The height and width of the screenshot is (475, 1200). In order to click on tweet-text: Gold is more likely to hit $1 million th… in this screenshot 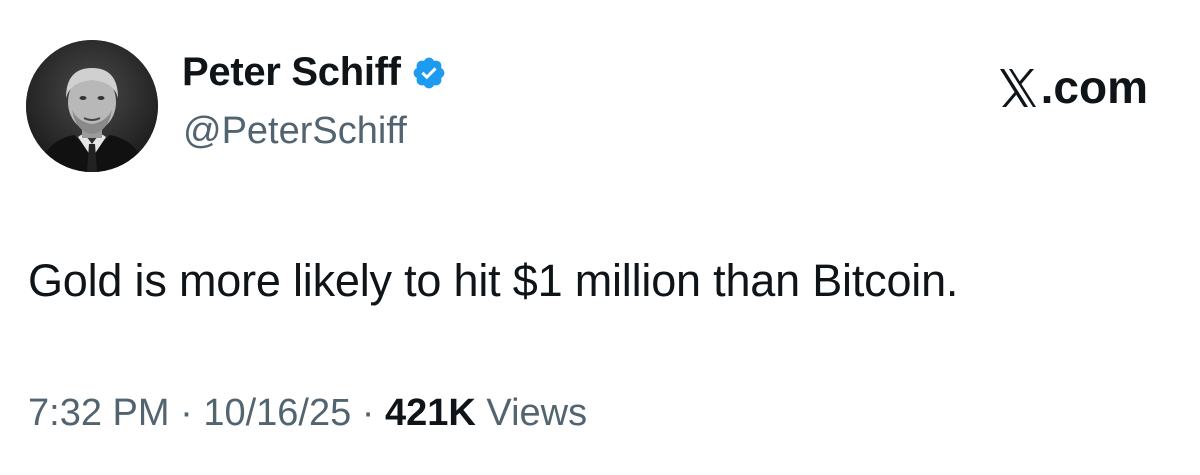, I will do `click(493, 280)`.